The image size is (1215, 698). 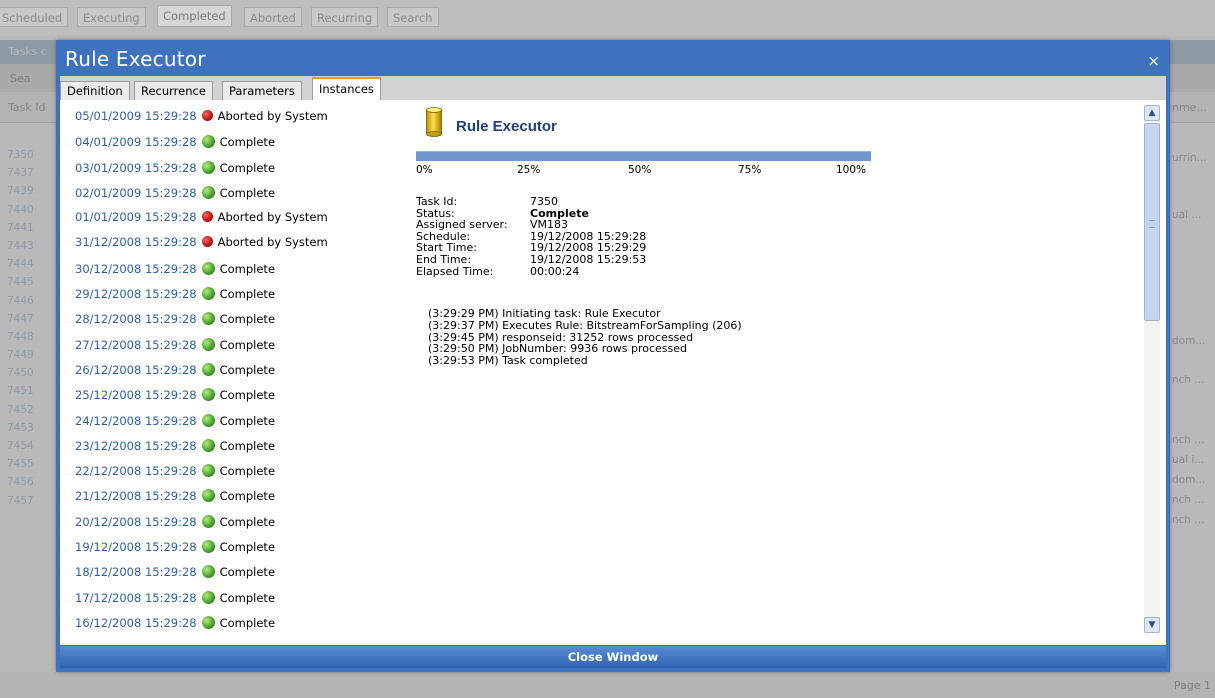 I want to click on instance-date-link: 16/12/2008 15:29:28, so click(x=136, y=623).